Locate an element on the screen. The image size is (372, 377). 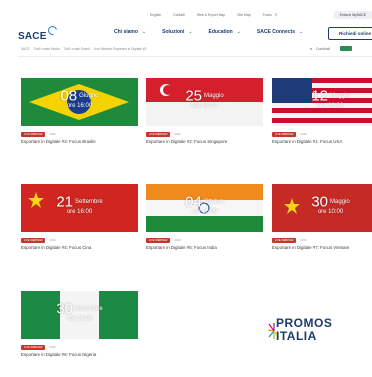
utility-link-focus: Focus is located at coordinates (267, 15).